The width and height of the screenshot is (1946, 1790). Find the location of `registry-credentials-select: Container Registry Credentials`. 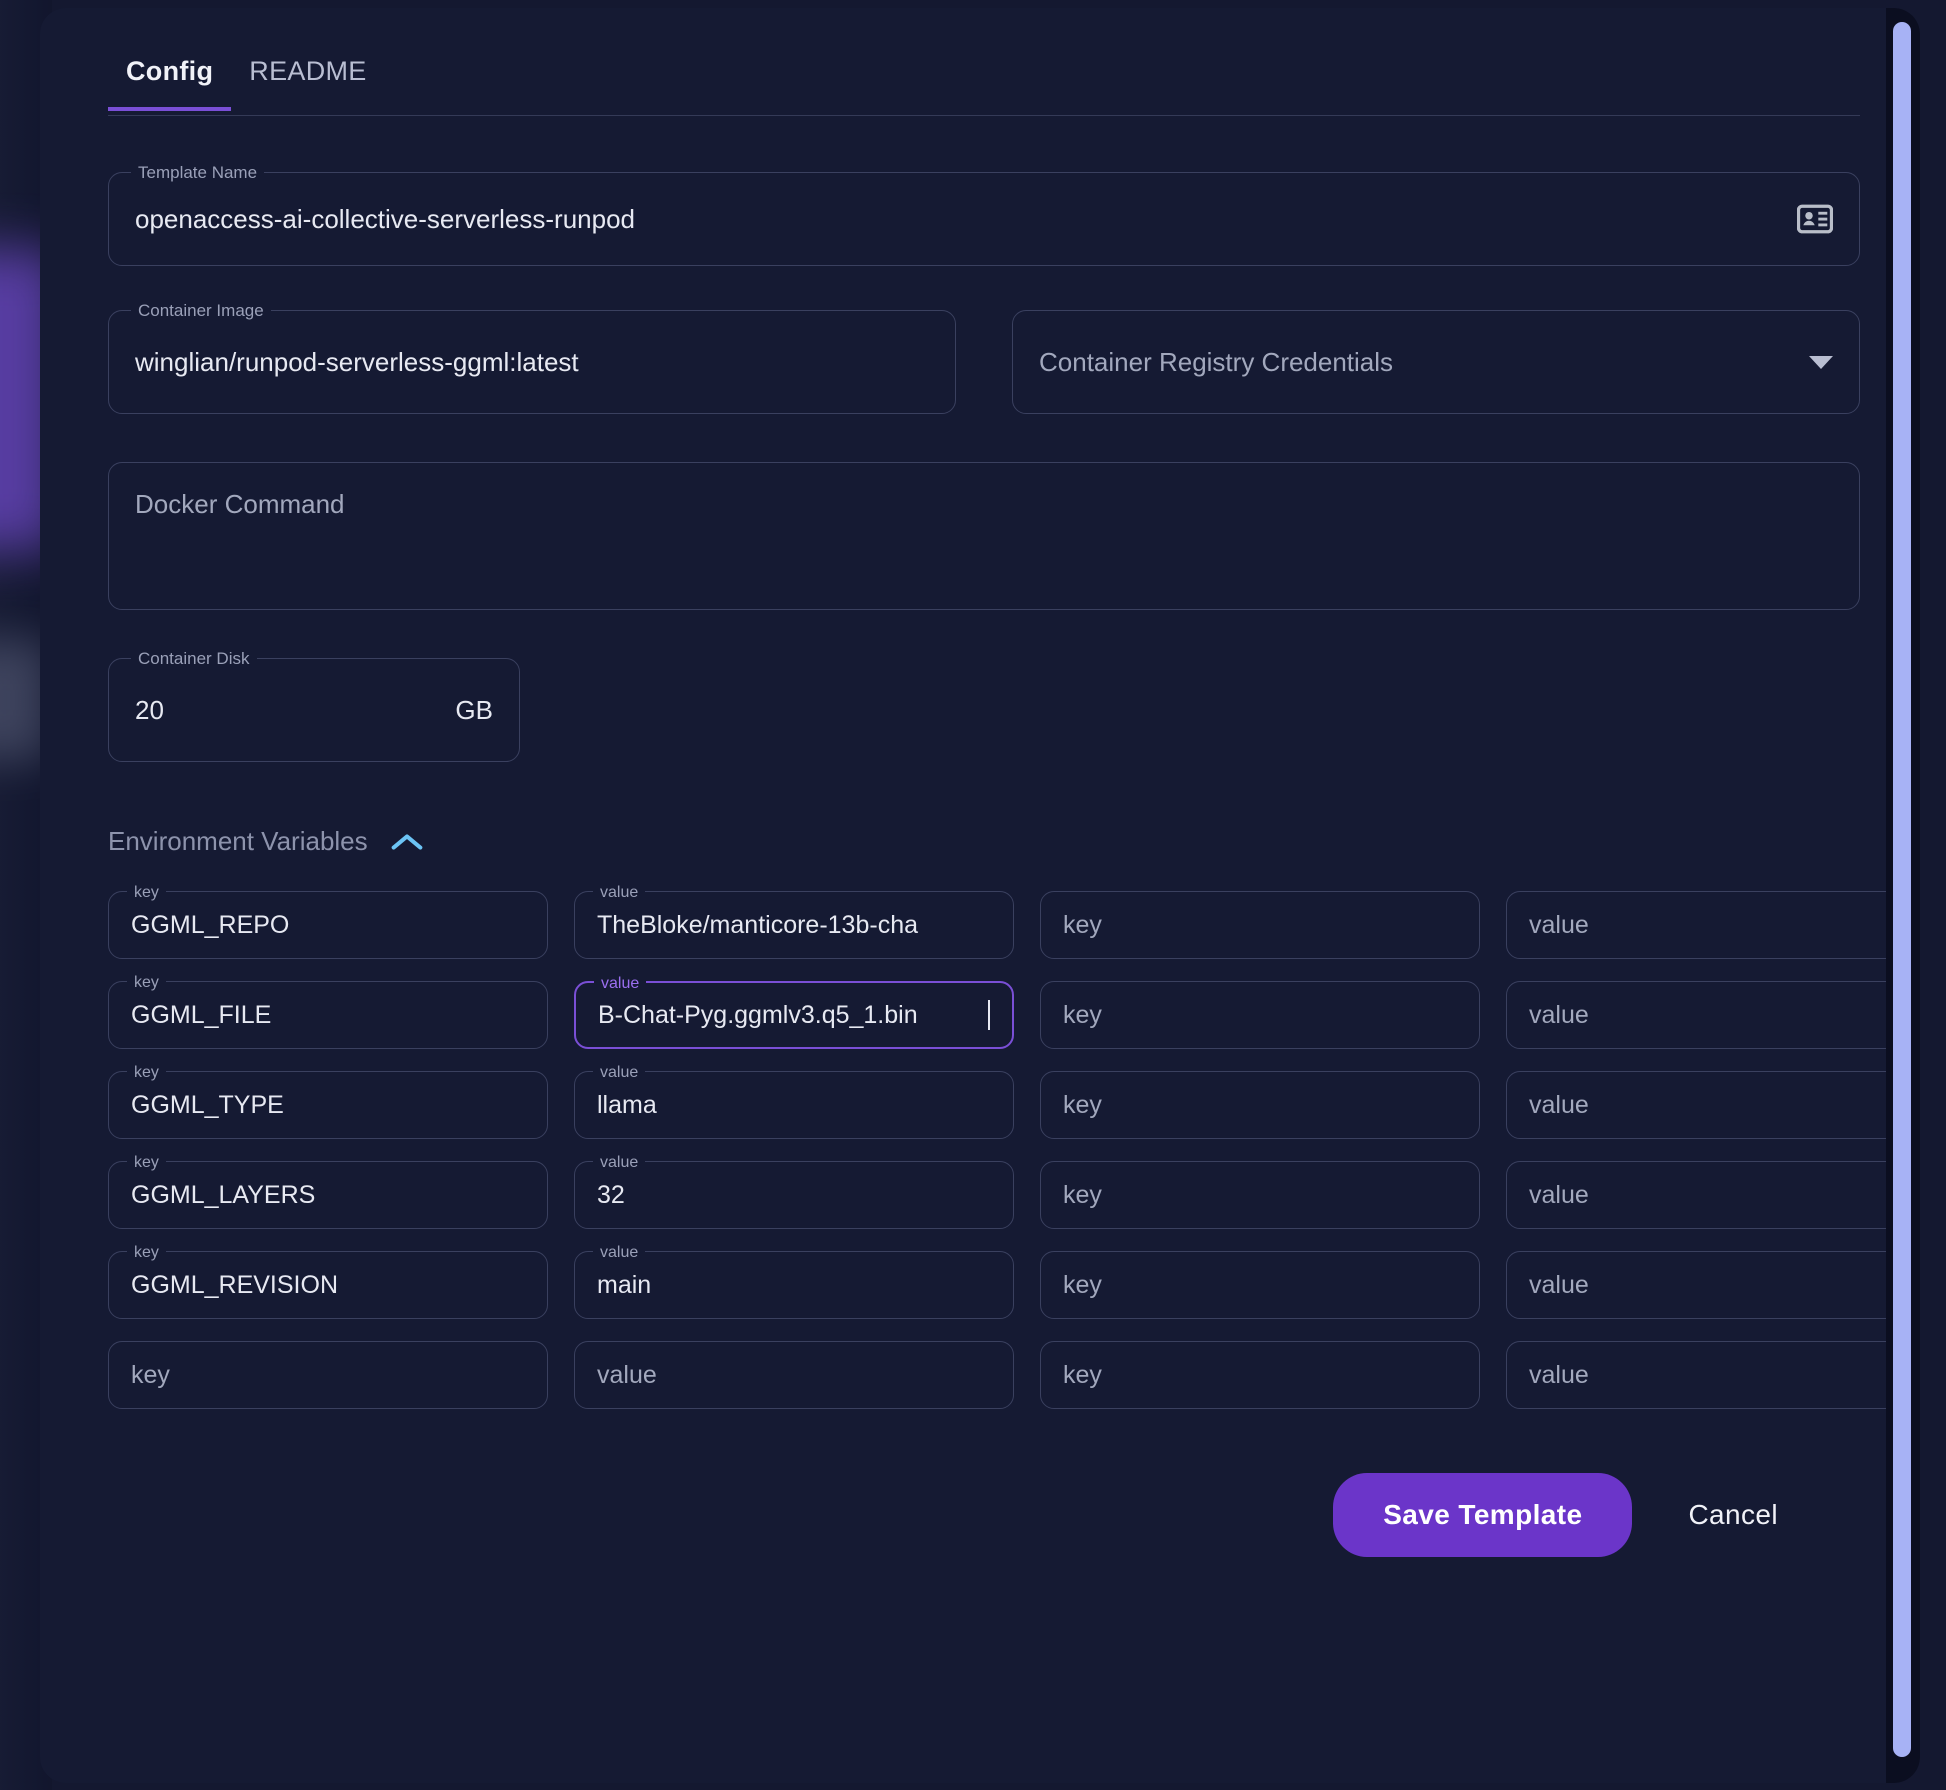

registry-credentials-select: Container Registry Credentials is located at coordinates (1436, 362).